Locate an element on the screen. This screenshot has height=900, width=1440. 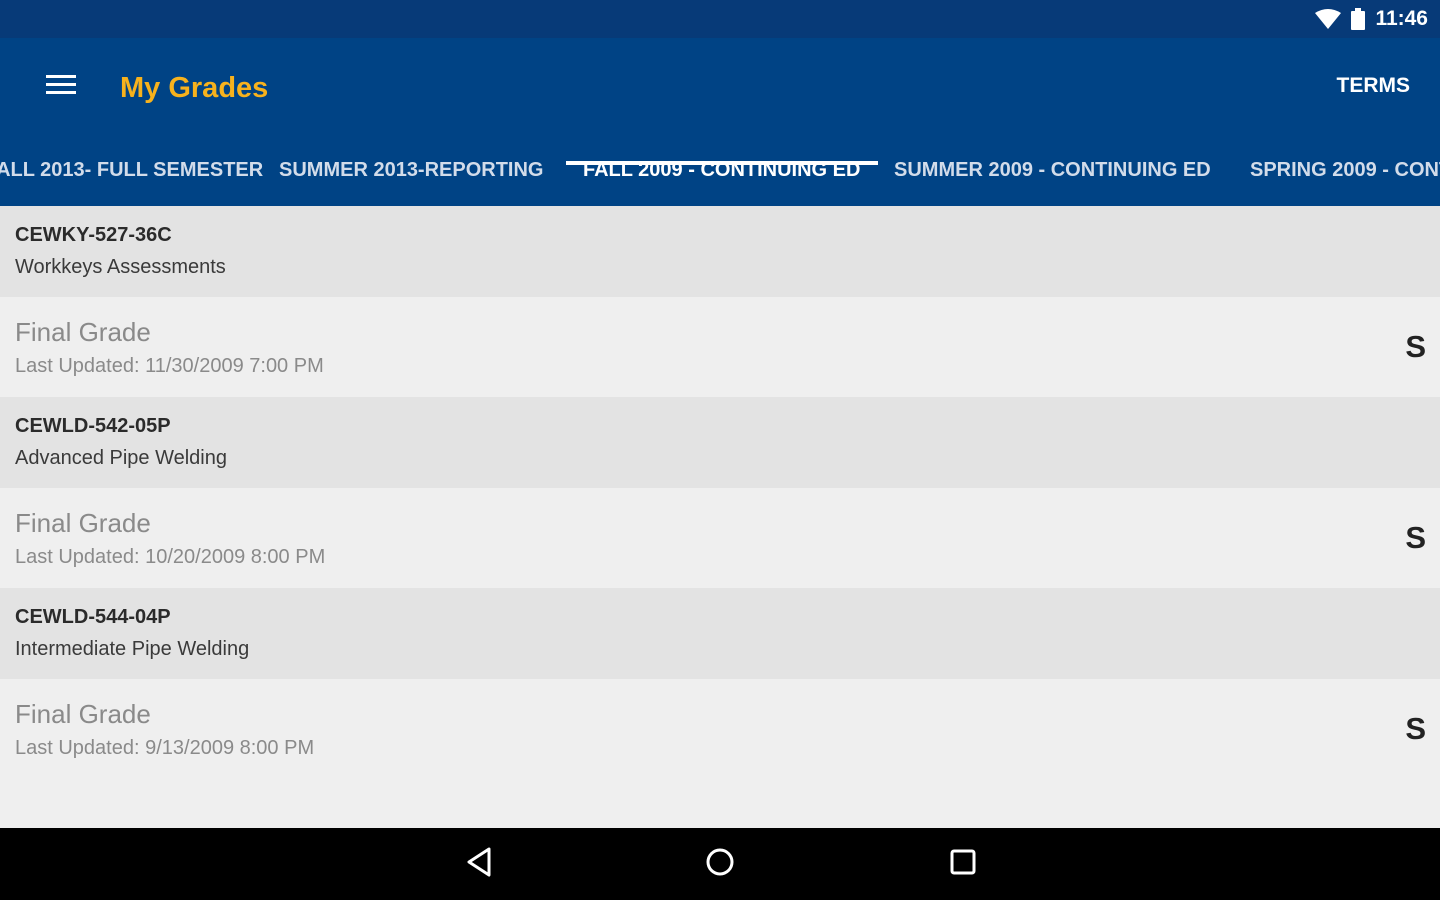
last-updated: Last Updated: 9/13/2009 8:00 PM is located at coordinates (165, 748).